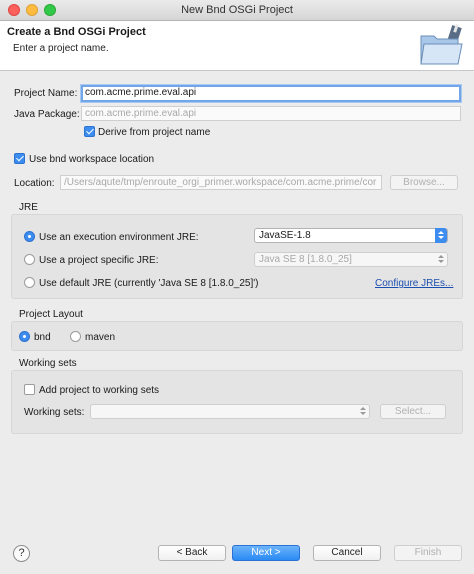  Describe the element at coordinates (76, 32) in the screenshot. I see `wizard-title: Create a Bnd OSGi Project` at that location.